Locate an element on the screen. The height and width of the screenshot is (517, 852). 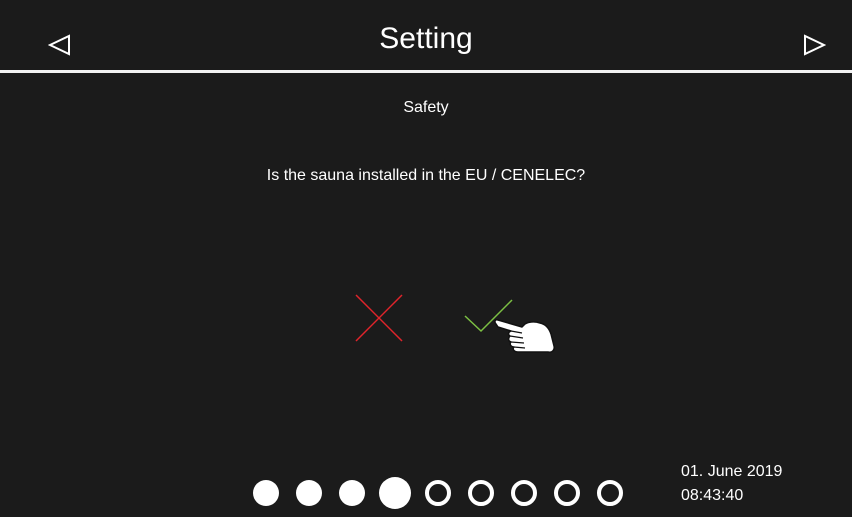
page-indicator is located at coordinates (440, 493).